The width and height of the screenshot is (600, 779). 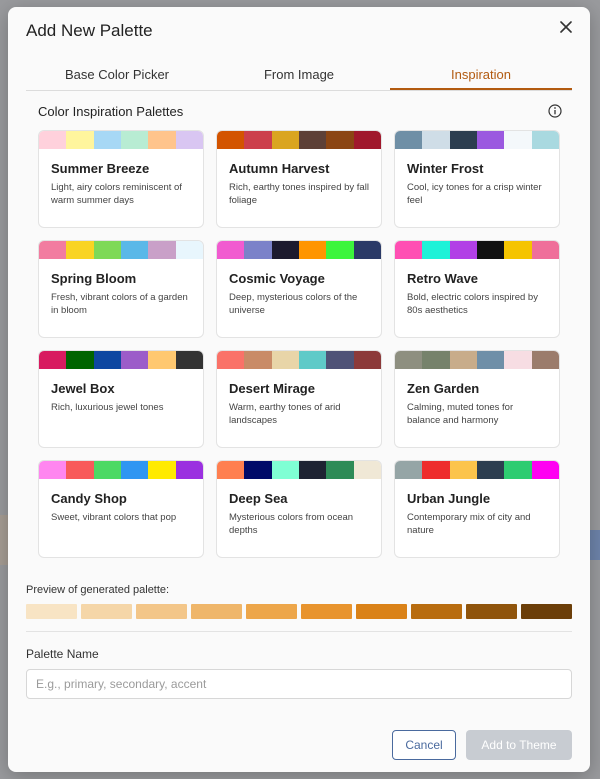 What do you see at coordinates (555, 111) in the screenshot?
I see `info-icon` at bounding box center [555, 111].